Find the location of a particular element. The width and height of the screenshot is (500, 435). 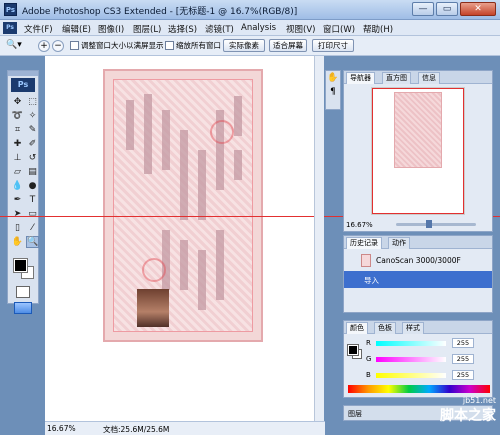

screen-mode-icon is located at coordinates (23, 308).